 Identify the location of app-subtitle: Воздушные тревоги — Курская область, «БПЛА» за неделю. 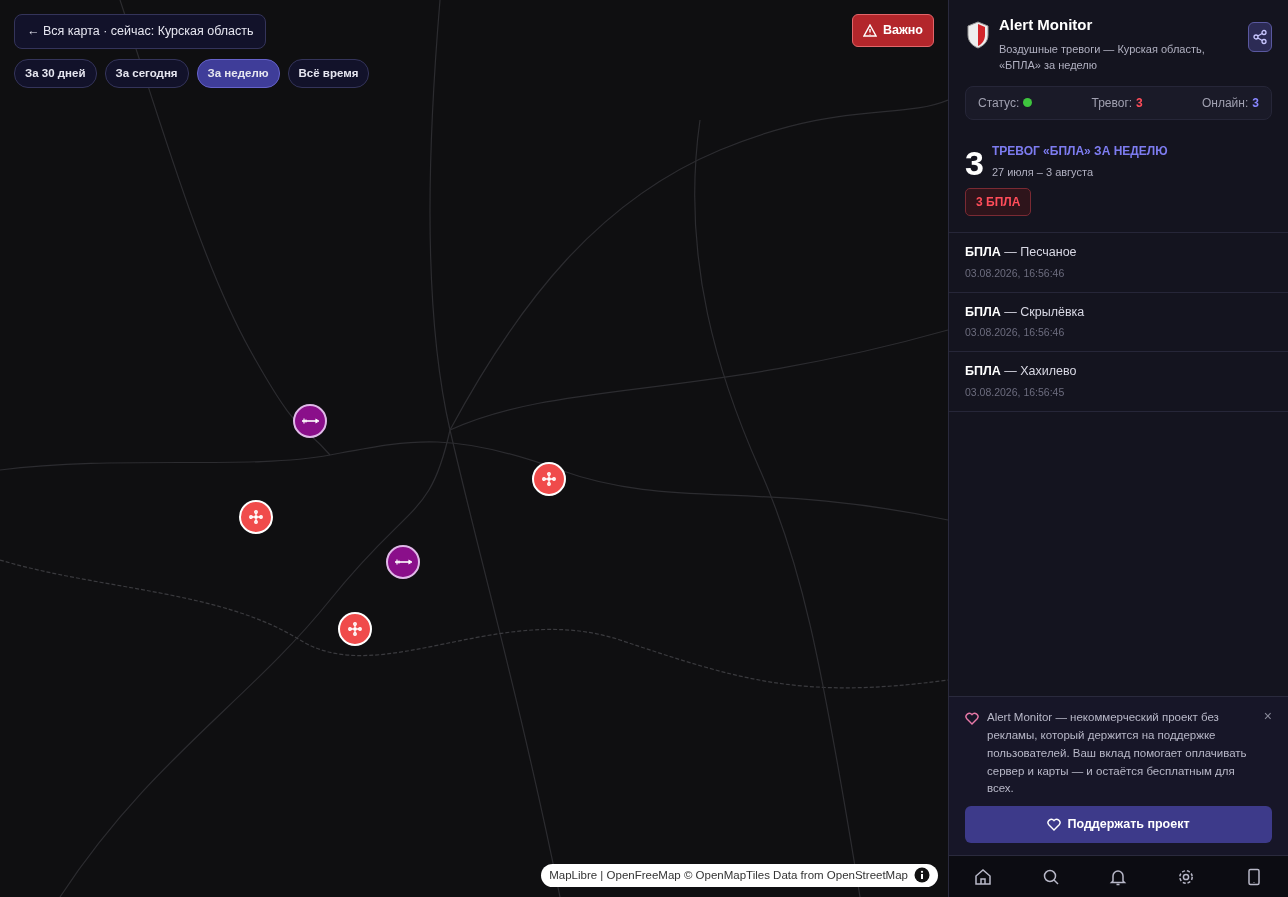
(1102, 57).